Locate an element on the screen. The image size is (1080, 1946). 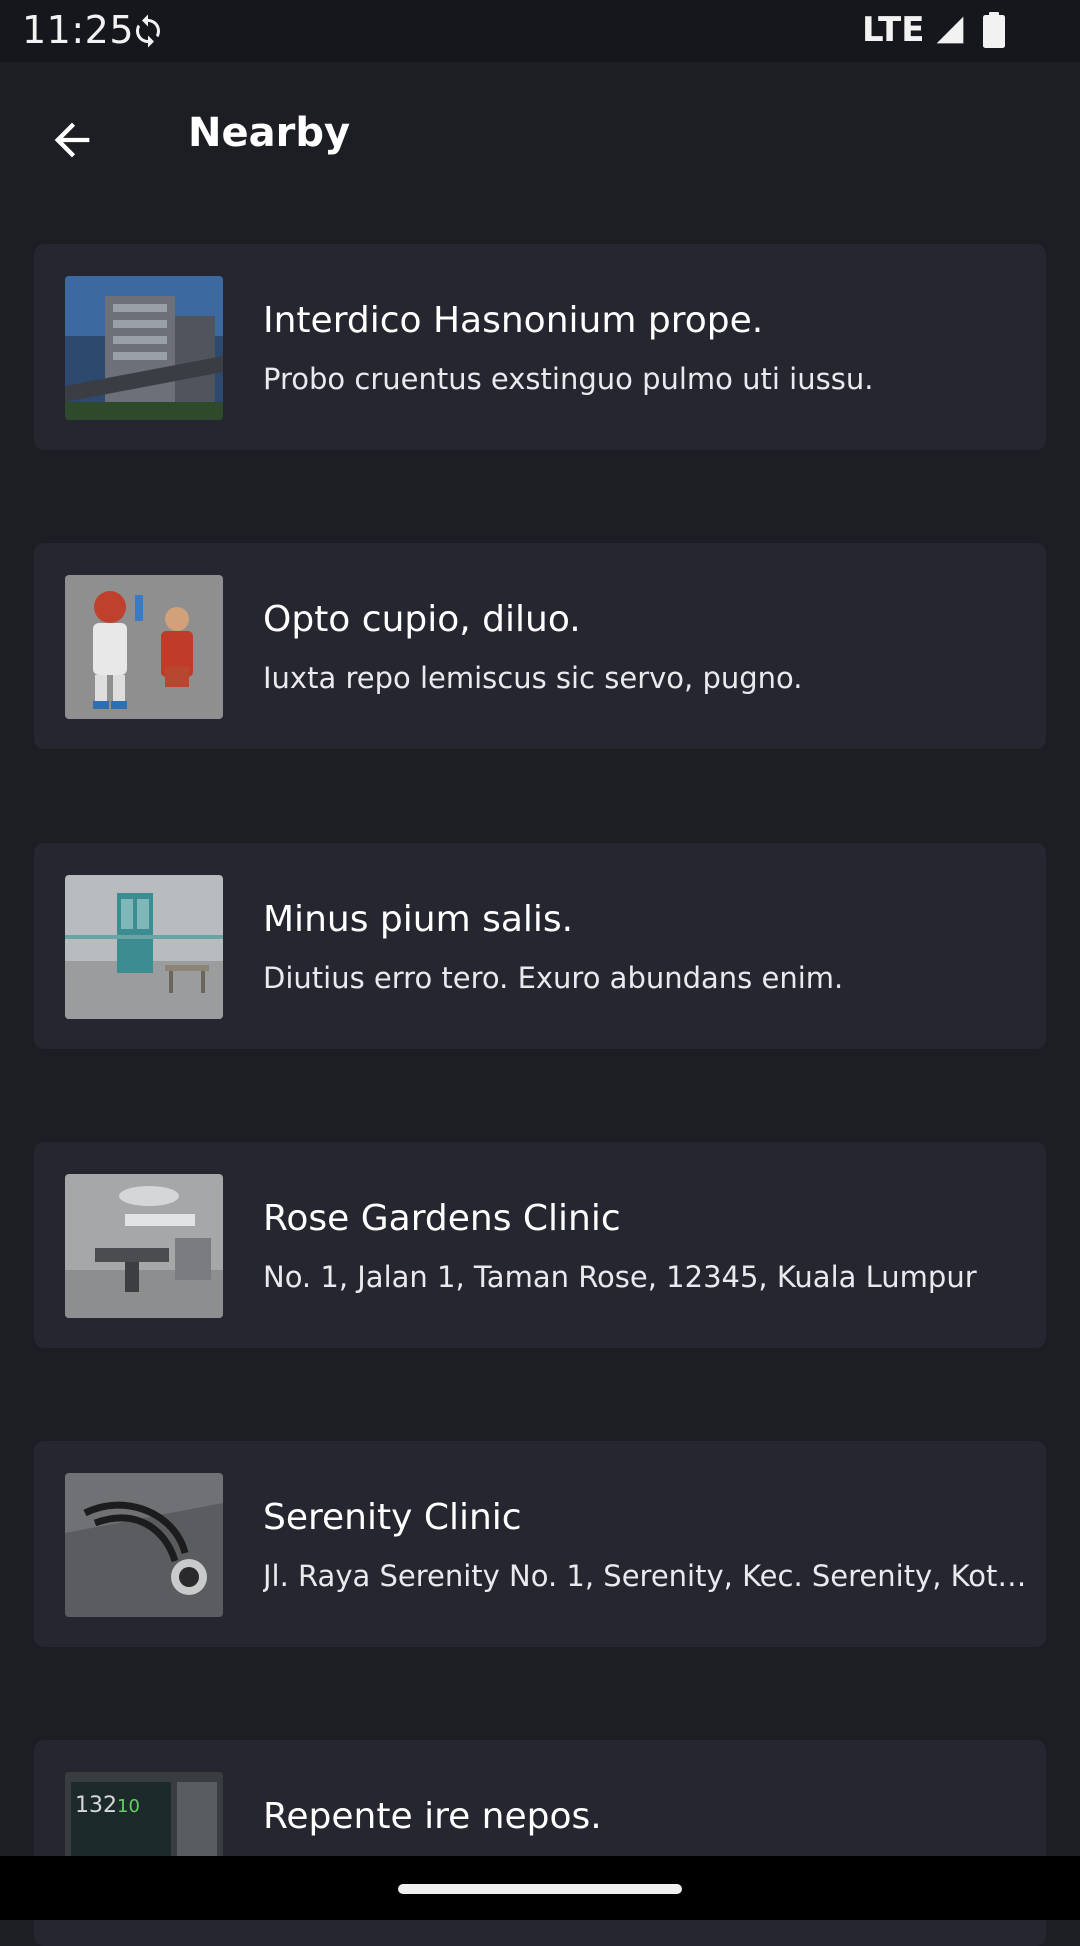
app-bar: Nearby is located at coordinates (540, 136).